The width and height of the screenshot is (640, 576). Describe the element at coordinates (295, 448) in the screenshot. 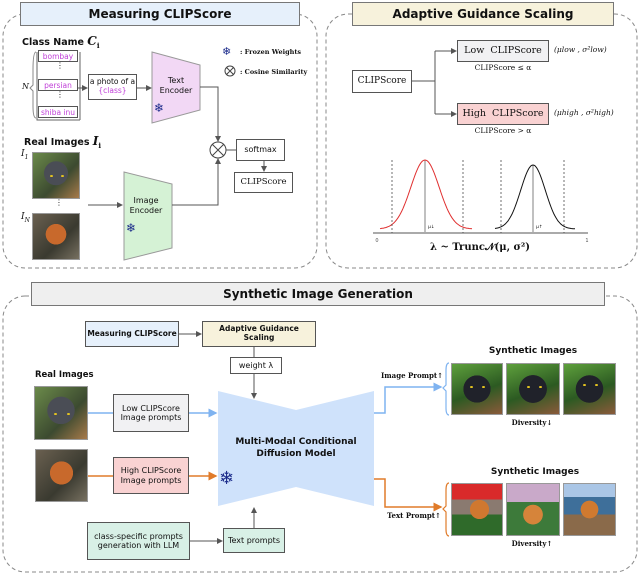

I see `diffusion-model-label: Multi-Modal Conditional Diffusion Model` at that location.